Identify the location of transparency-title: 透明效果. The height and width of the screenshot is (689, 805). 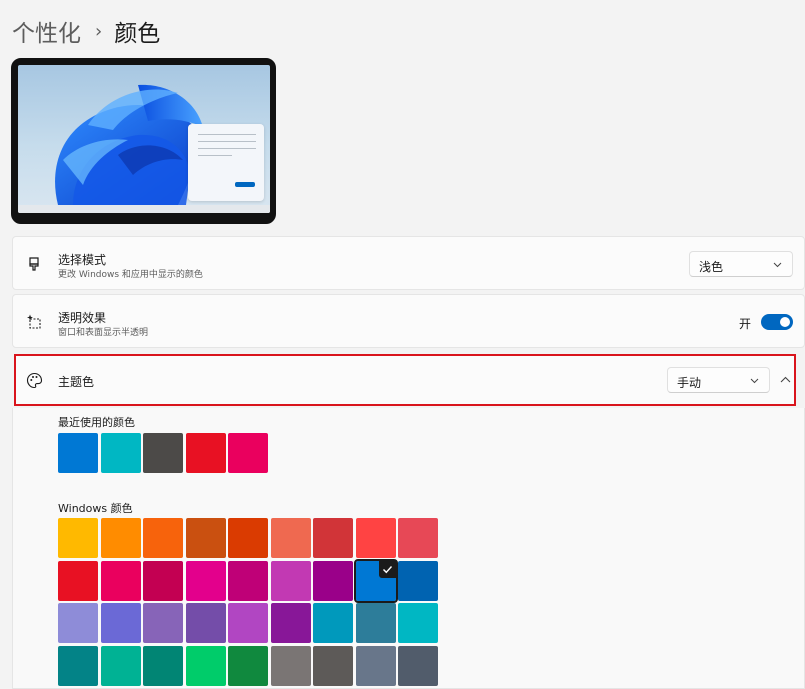
(82, 318).